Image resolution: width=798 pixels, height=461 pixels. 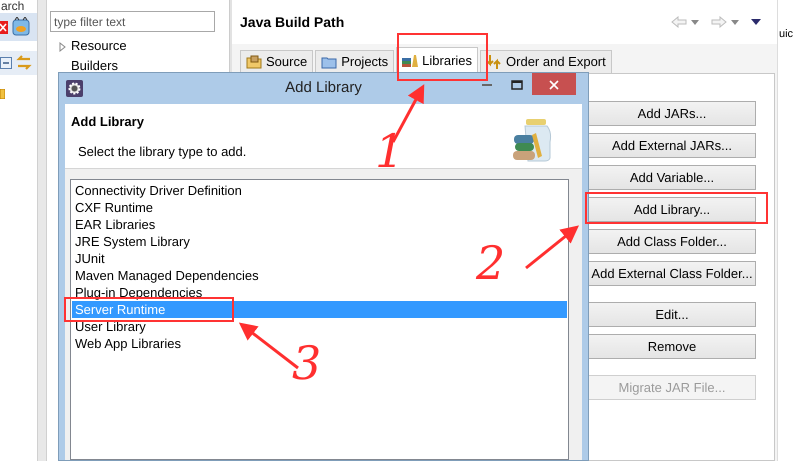 I want to click on view-menu-icon, so click(x=756, y=22).